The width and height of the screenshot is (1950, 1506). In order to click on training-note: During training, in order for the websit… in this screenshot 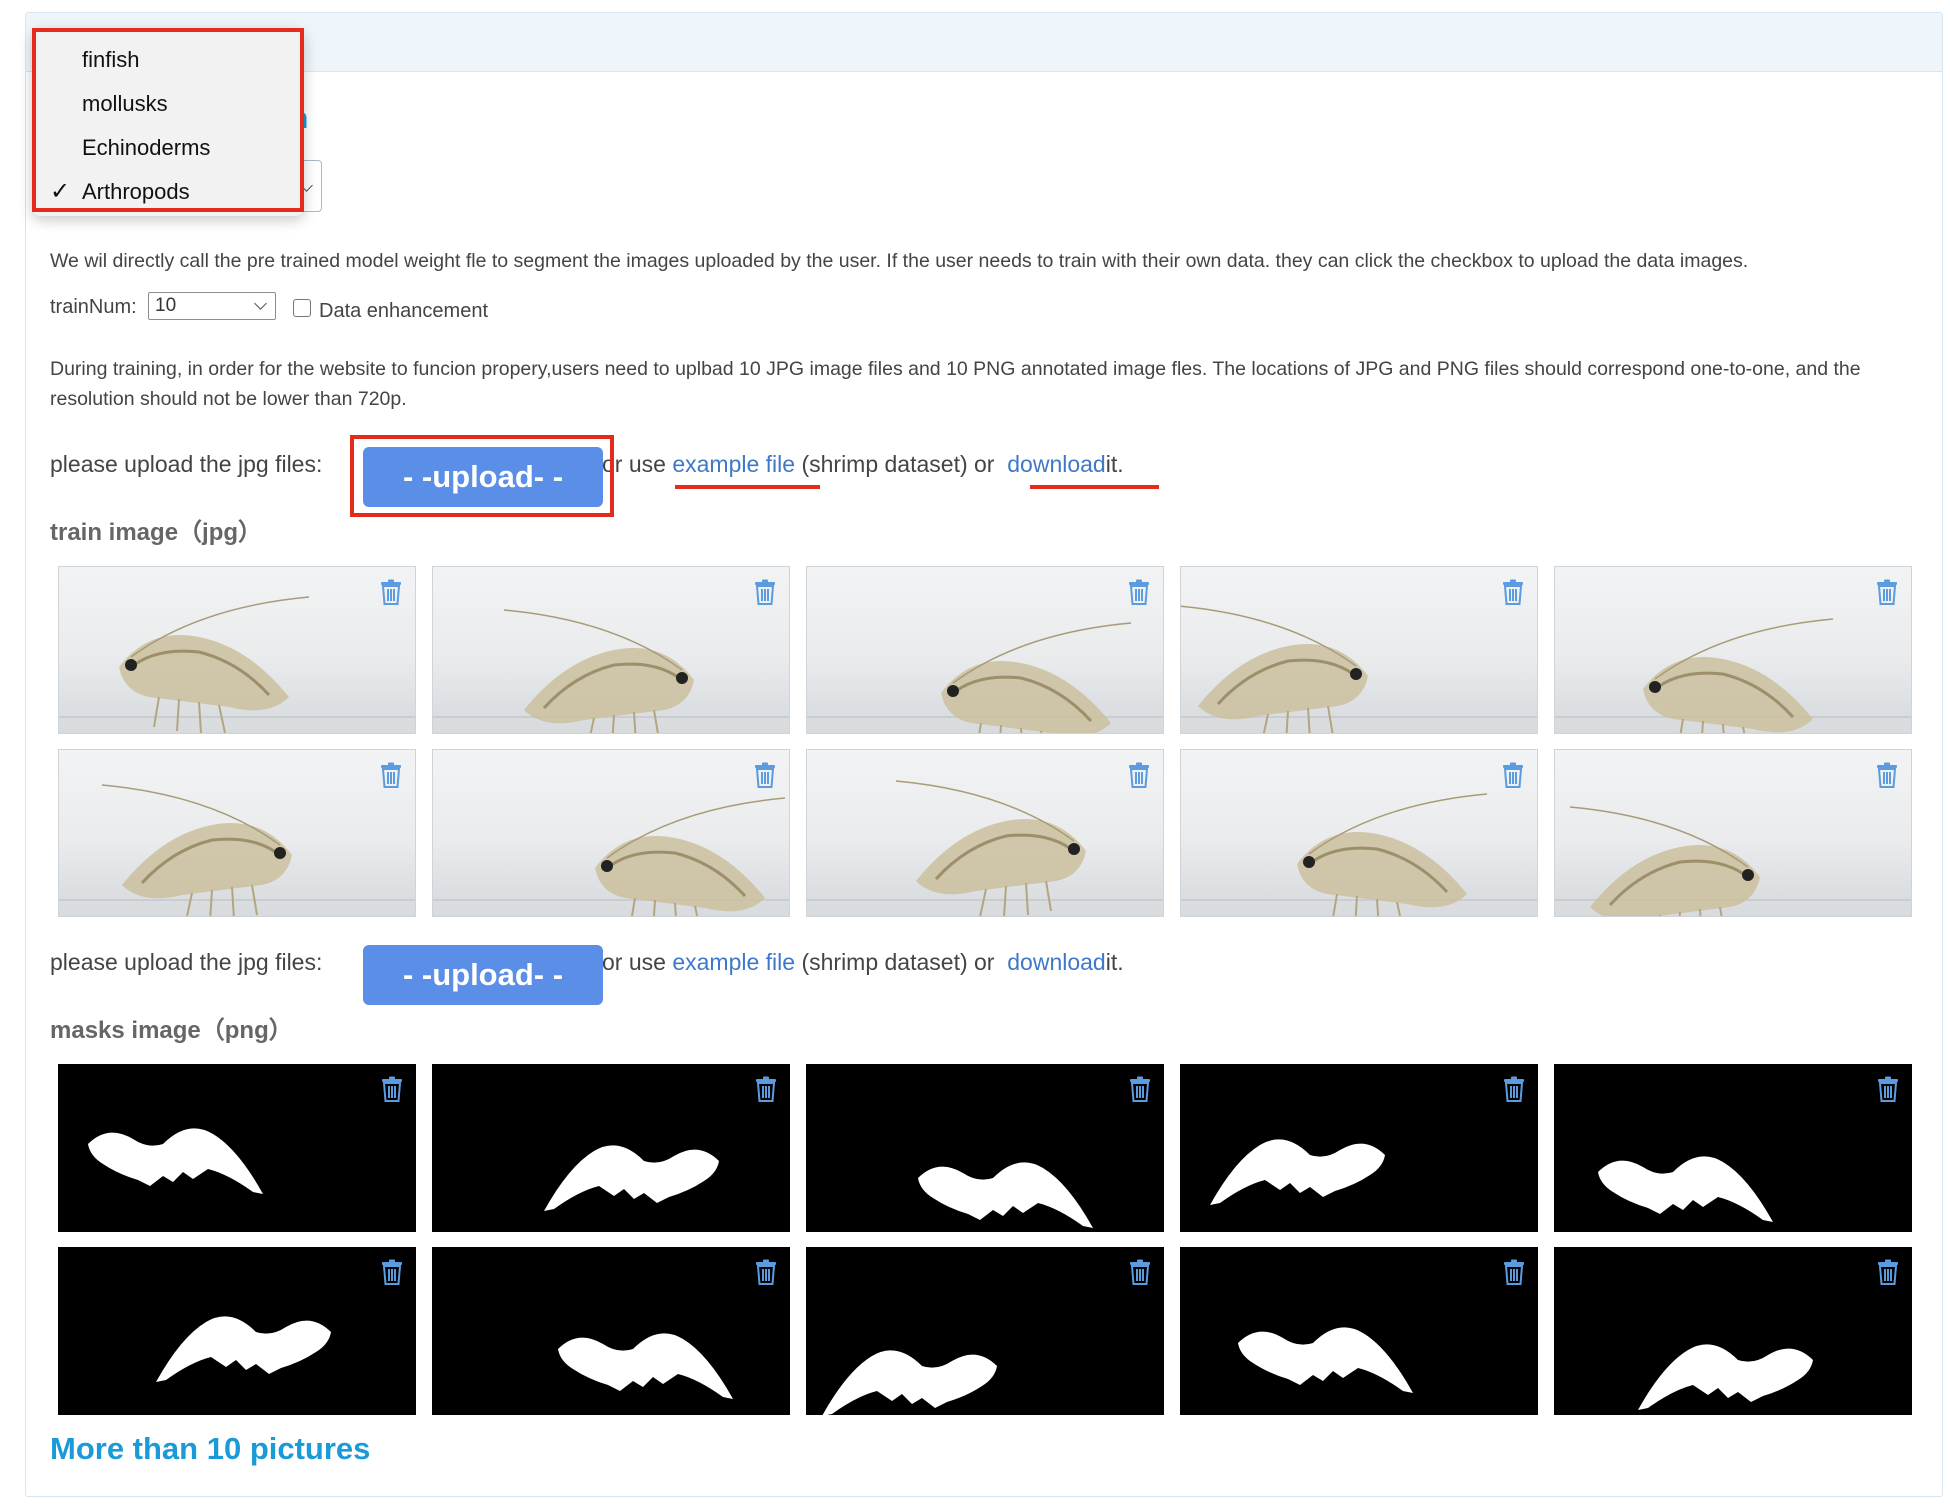, I will do `click(955, 384)`.